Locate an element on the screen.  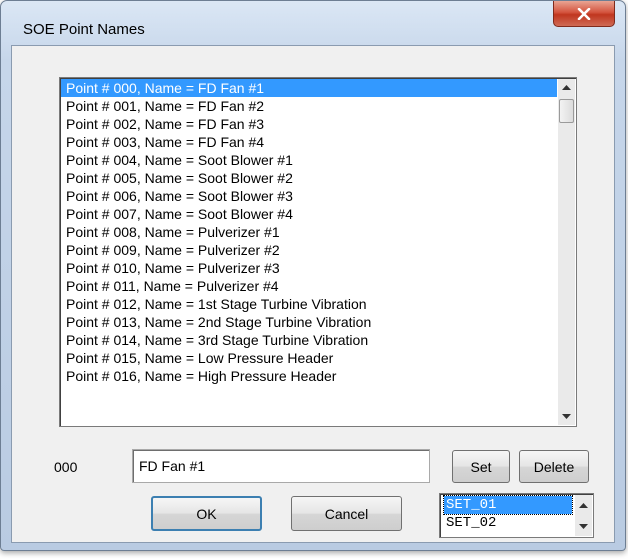
scroll-up-button is located at coordinates (566, 87).